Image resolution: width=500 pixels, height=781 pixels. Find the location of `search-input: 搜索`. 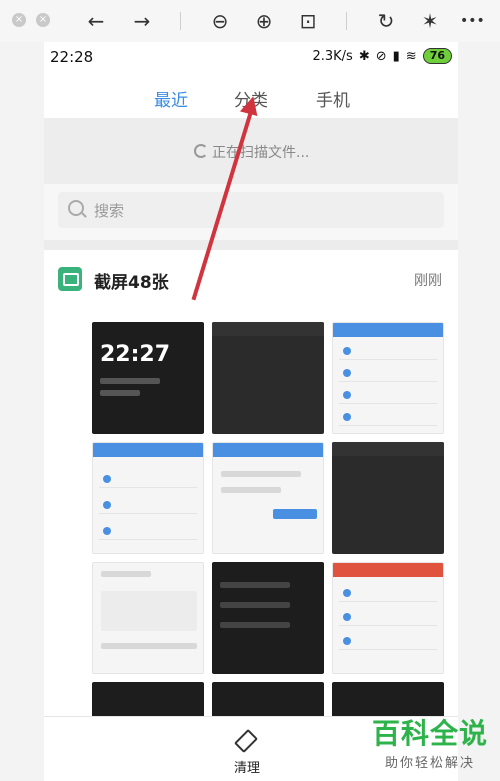

search-input: 搜索 is located at coordinates (251, 210).